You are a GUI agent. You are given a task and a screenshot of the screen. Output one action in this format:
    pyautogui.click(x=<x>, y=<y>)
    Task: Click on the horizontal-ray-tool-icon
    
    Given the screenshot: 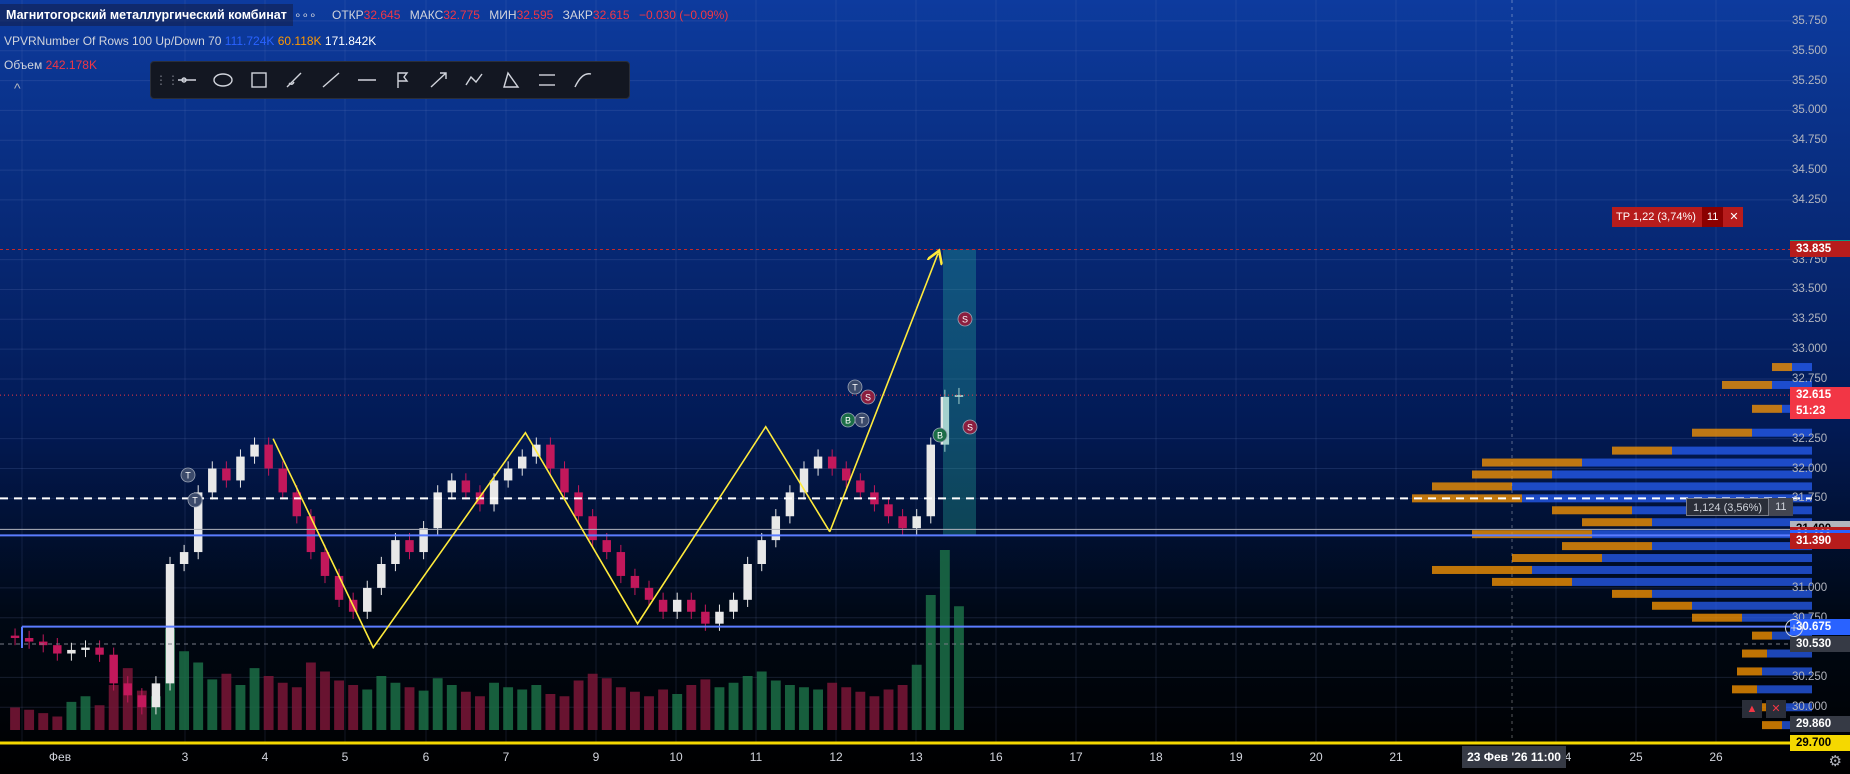 What is the action you would take?
    pyautogui.click(x=187, y=80)
    